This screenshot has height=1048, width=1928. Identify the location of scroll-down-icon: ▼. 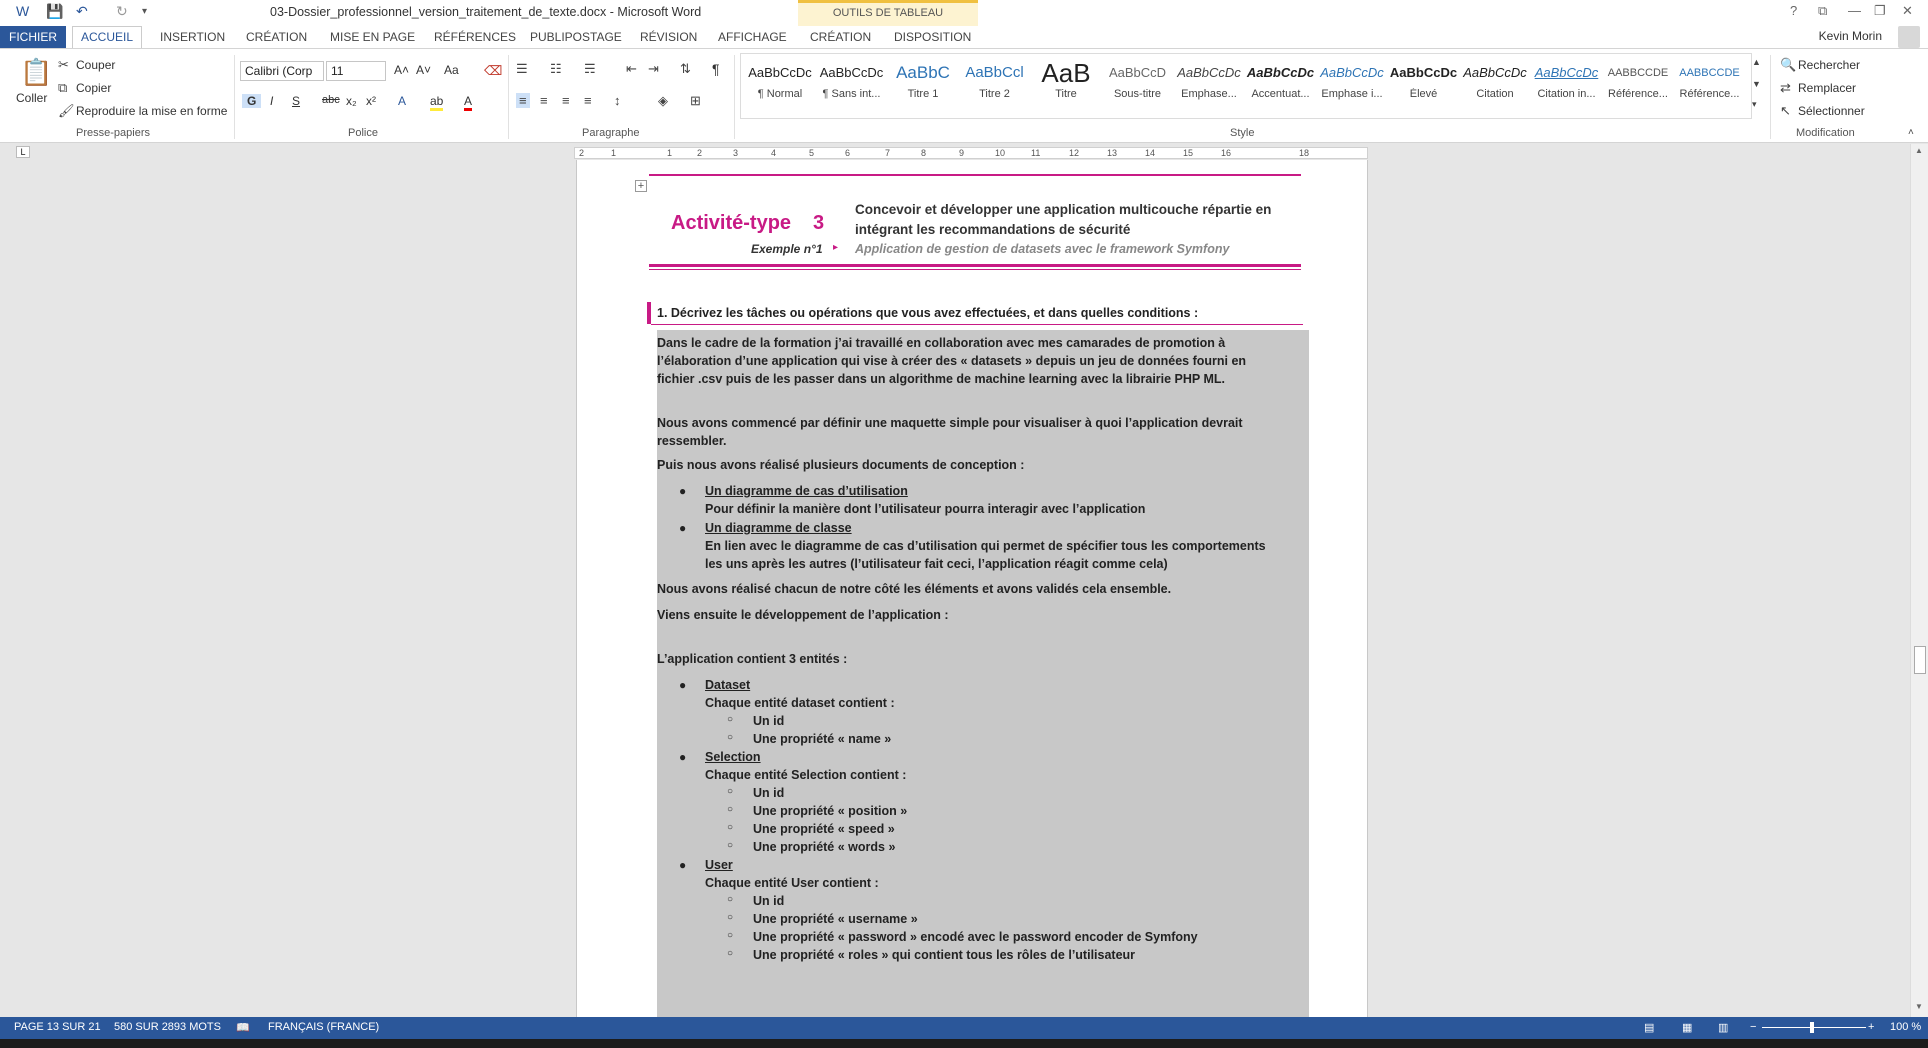
(1919, 1006).